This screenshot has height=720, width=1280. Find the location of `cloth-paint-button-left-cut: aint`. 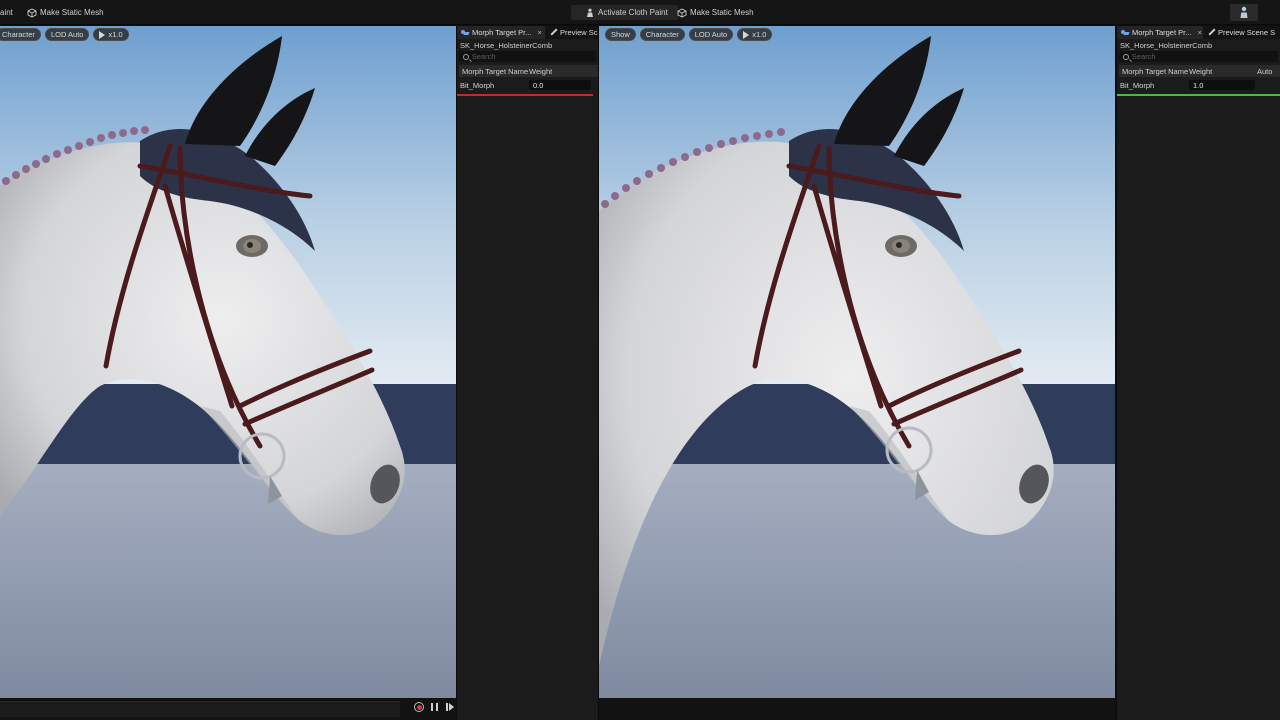

cloth-paint-button-left-cut: aint is located at coordinates (6, 12).